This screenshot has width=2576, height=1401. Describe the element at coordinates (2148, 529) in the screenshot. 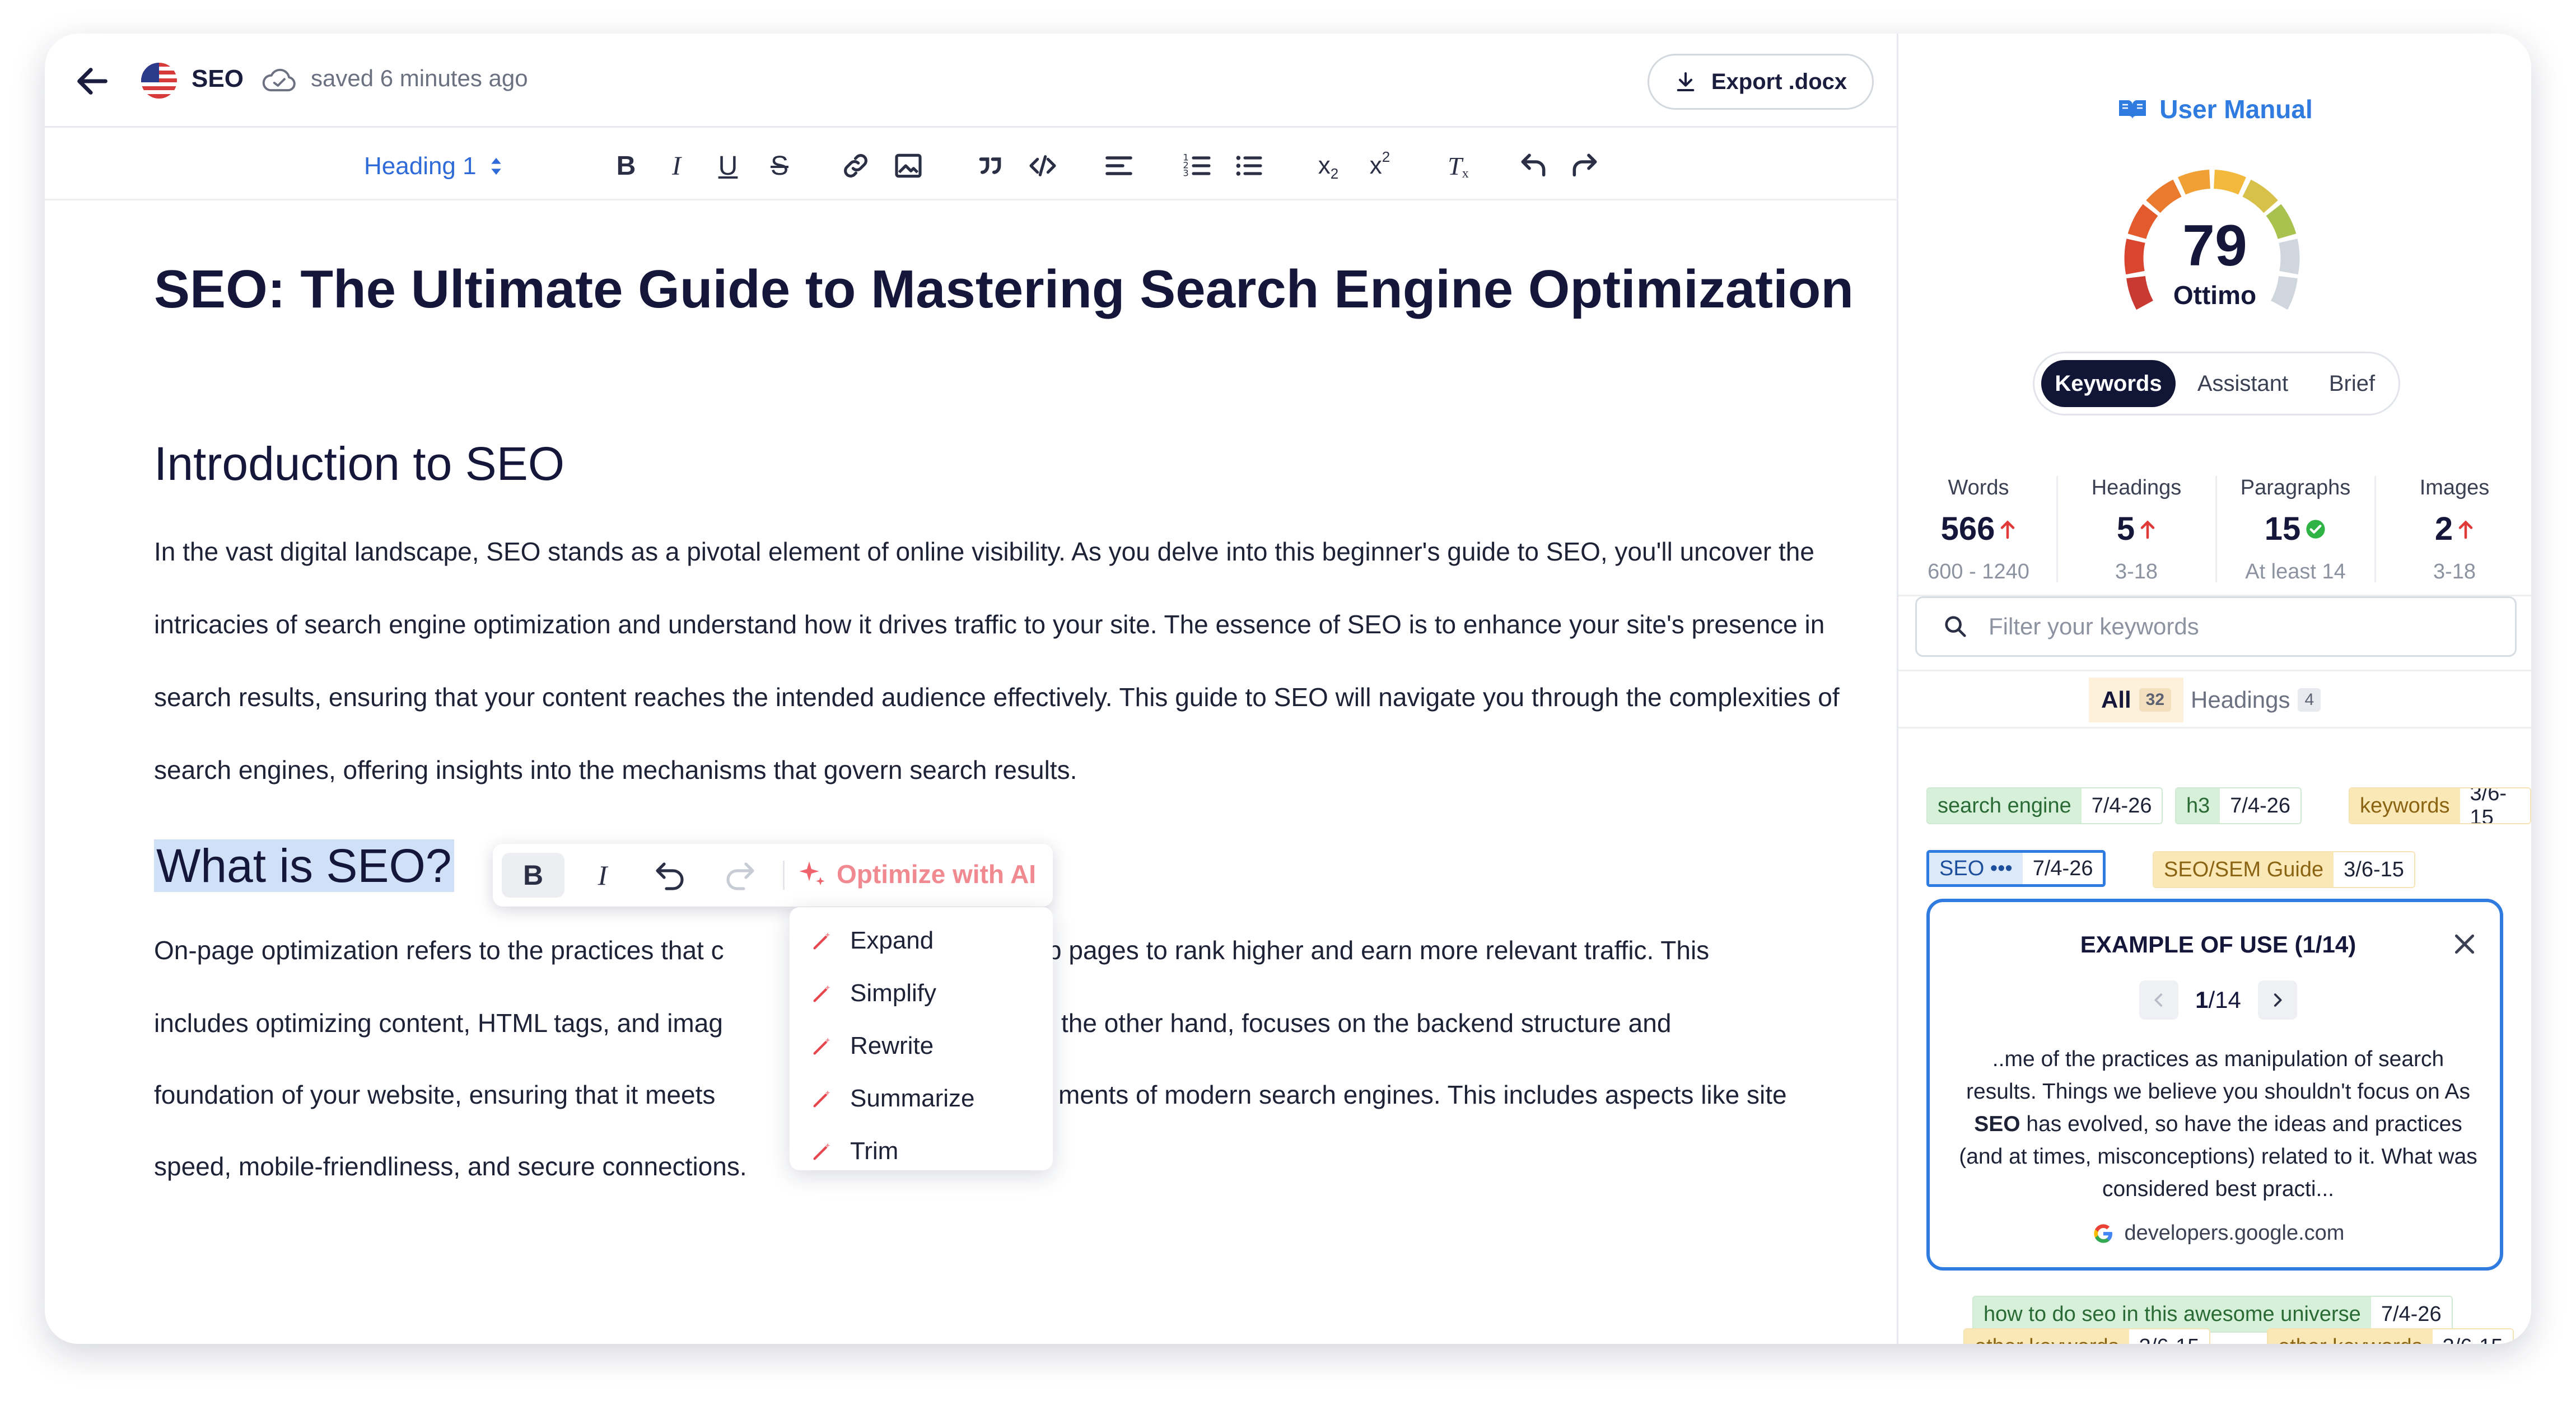

I see `arrow-up-icon` at that location.